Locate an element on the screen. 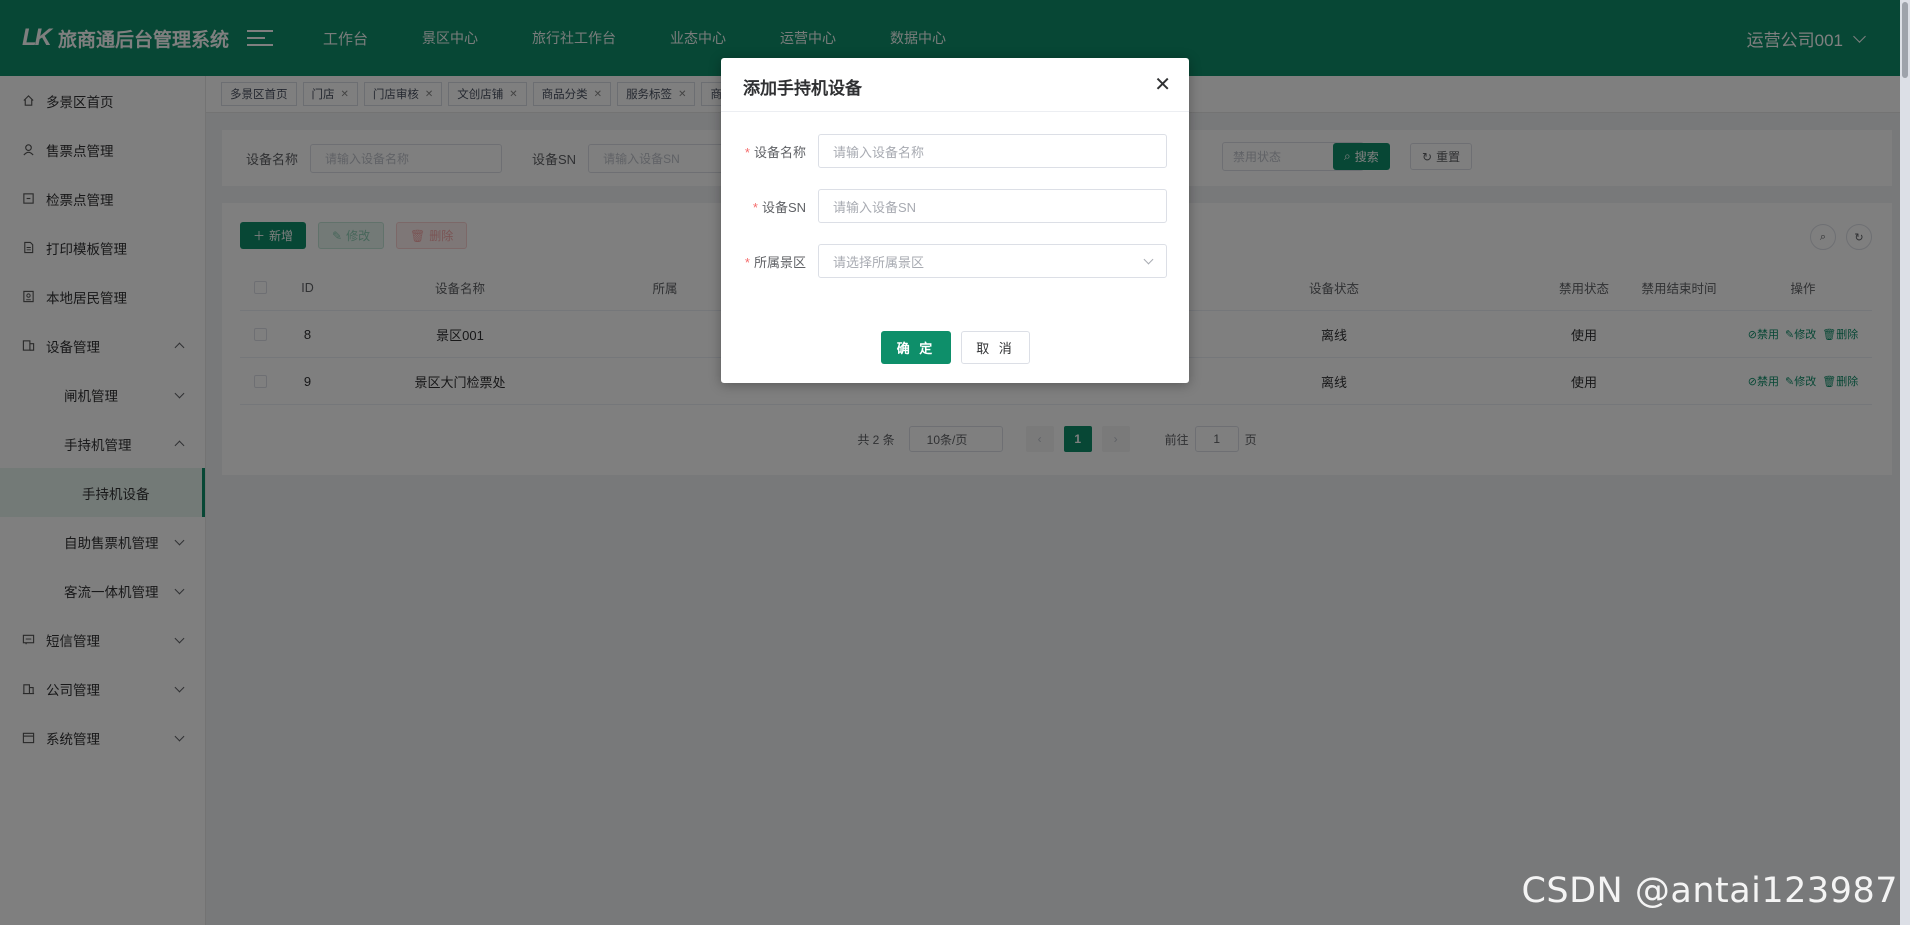  field-label: * 所属景区 is located at coordinates (775, 262).